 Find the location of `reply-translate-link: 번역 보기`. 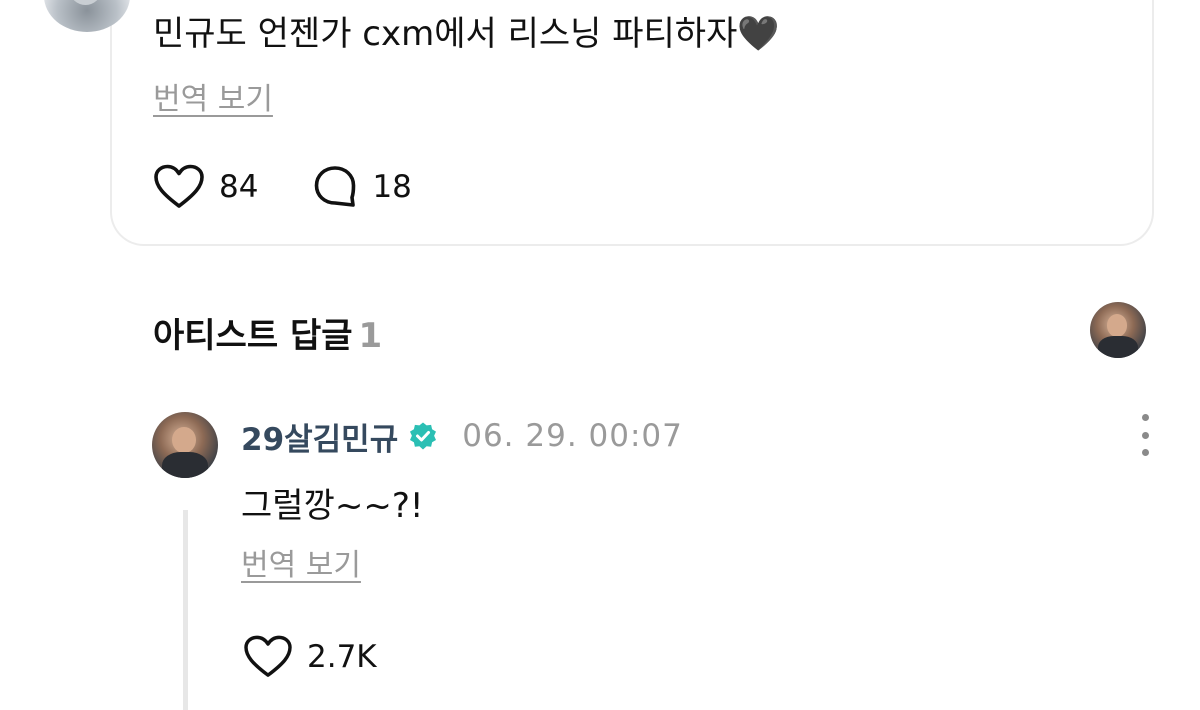

reply-translate-link: 번역 보기 is located at coordinates (301, 562).